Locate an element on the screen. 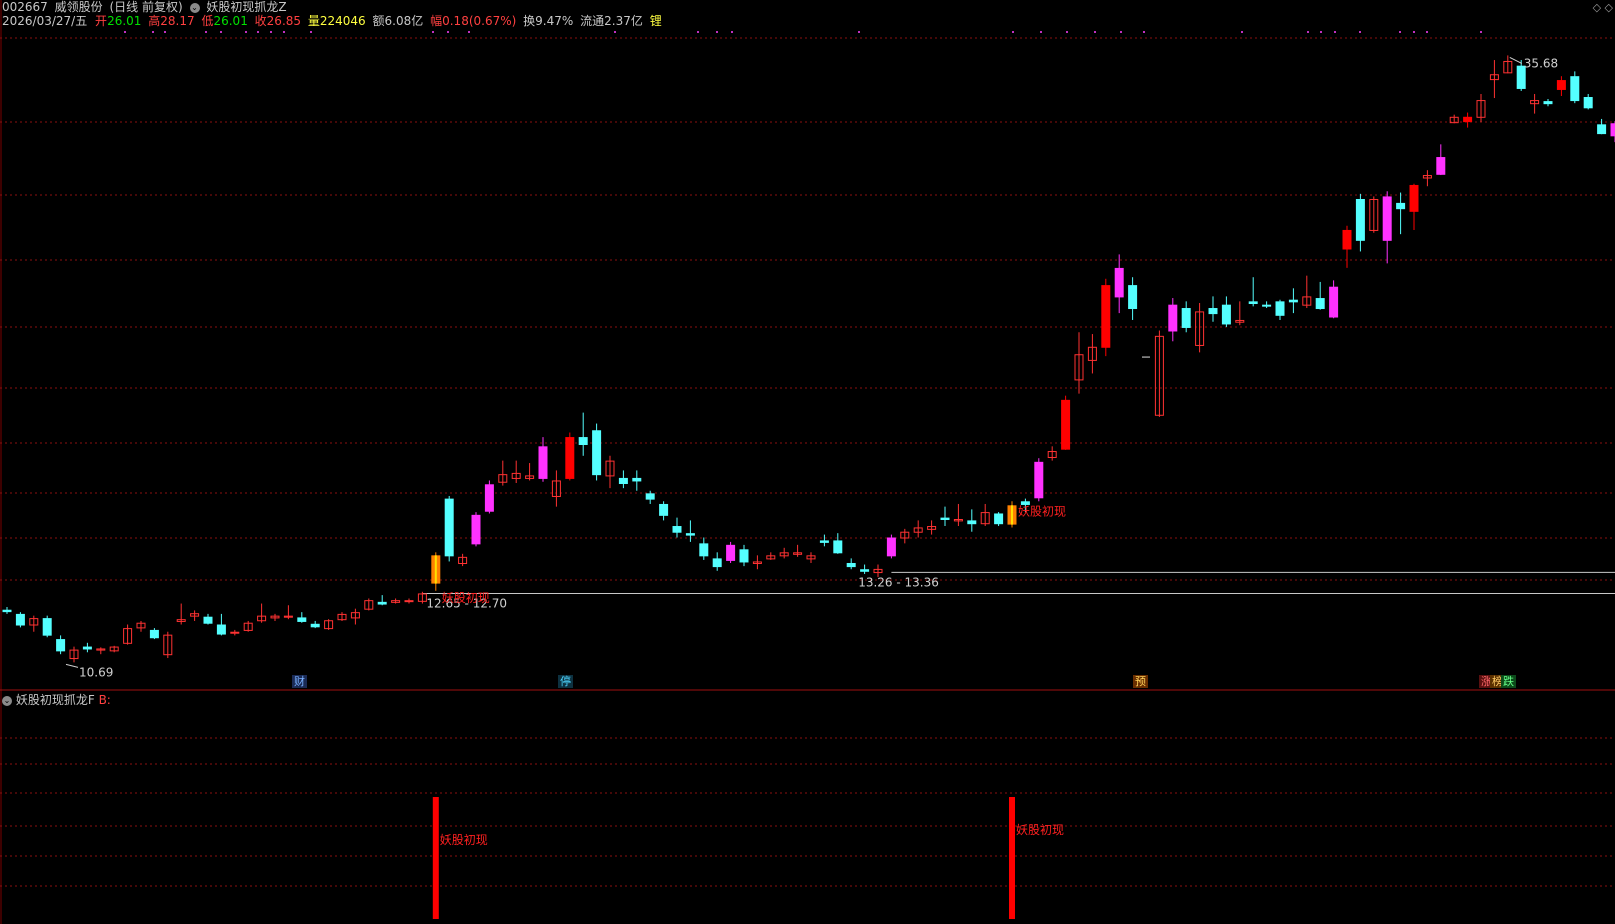 The image size is (1615, 924). close-value: 26.85 is located at coordinates (284, 21).